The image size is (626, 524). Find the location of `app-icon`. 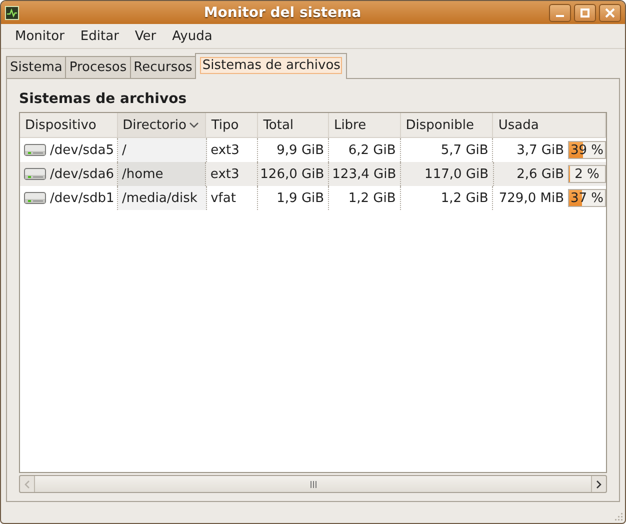

app-icon is located at coordinates (12, 13).